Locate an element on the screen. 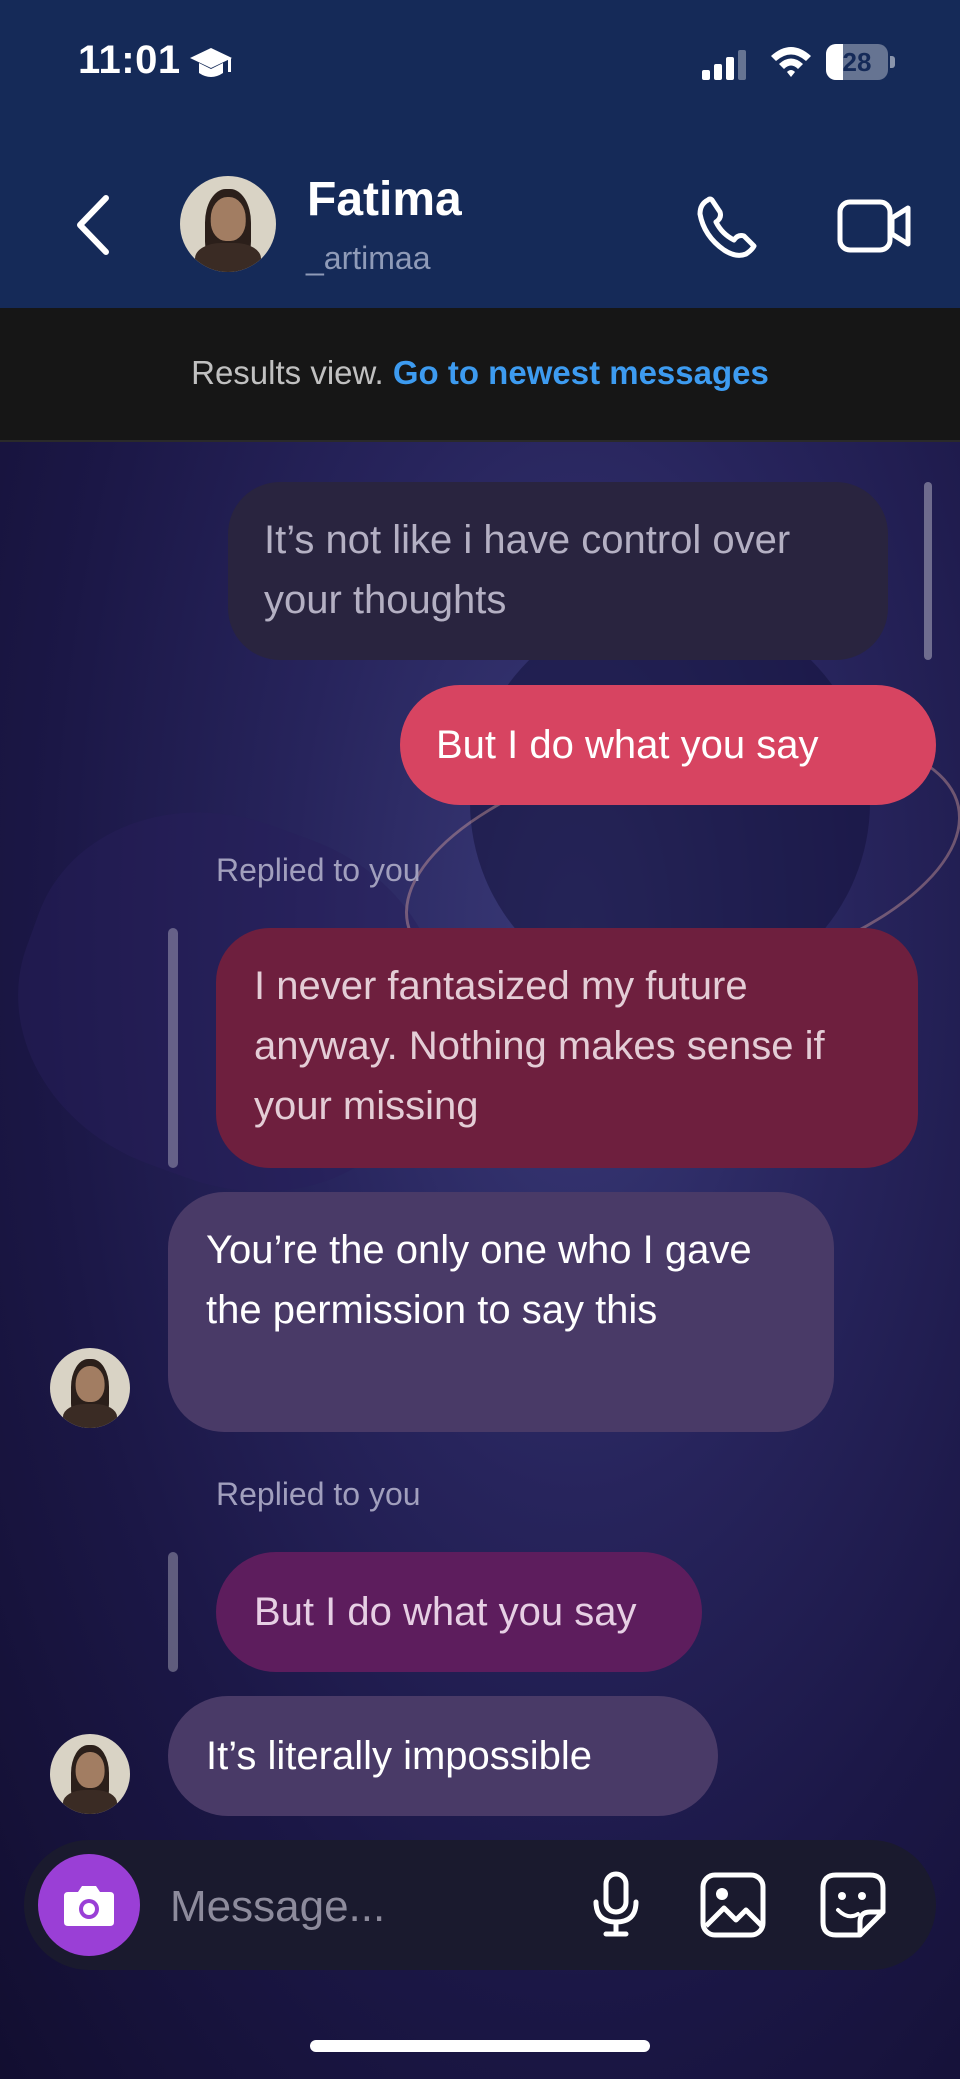 This screenshot has height=2079, width=960. message-composer is located at coordinates (480, 1905).